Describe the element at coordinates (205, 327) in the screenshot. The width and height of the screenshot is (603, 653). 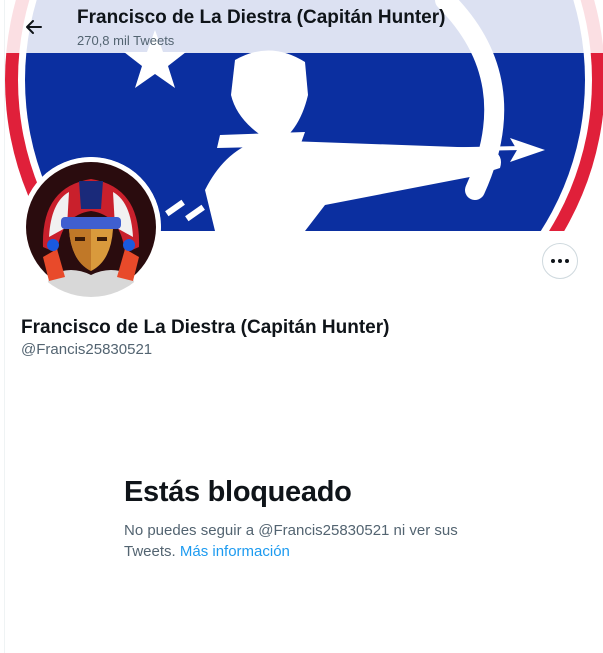
I see `profile-display-name: Francisco de La Diestra (Capitán Hunter)` at that location.